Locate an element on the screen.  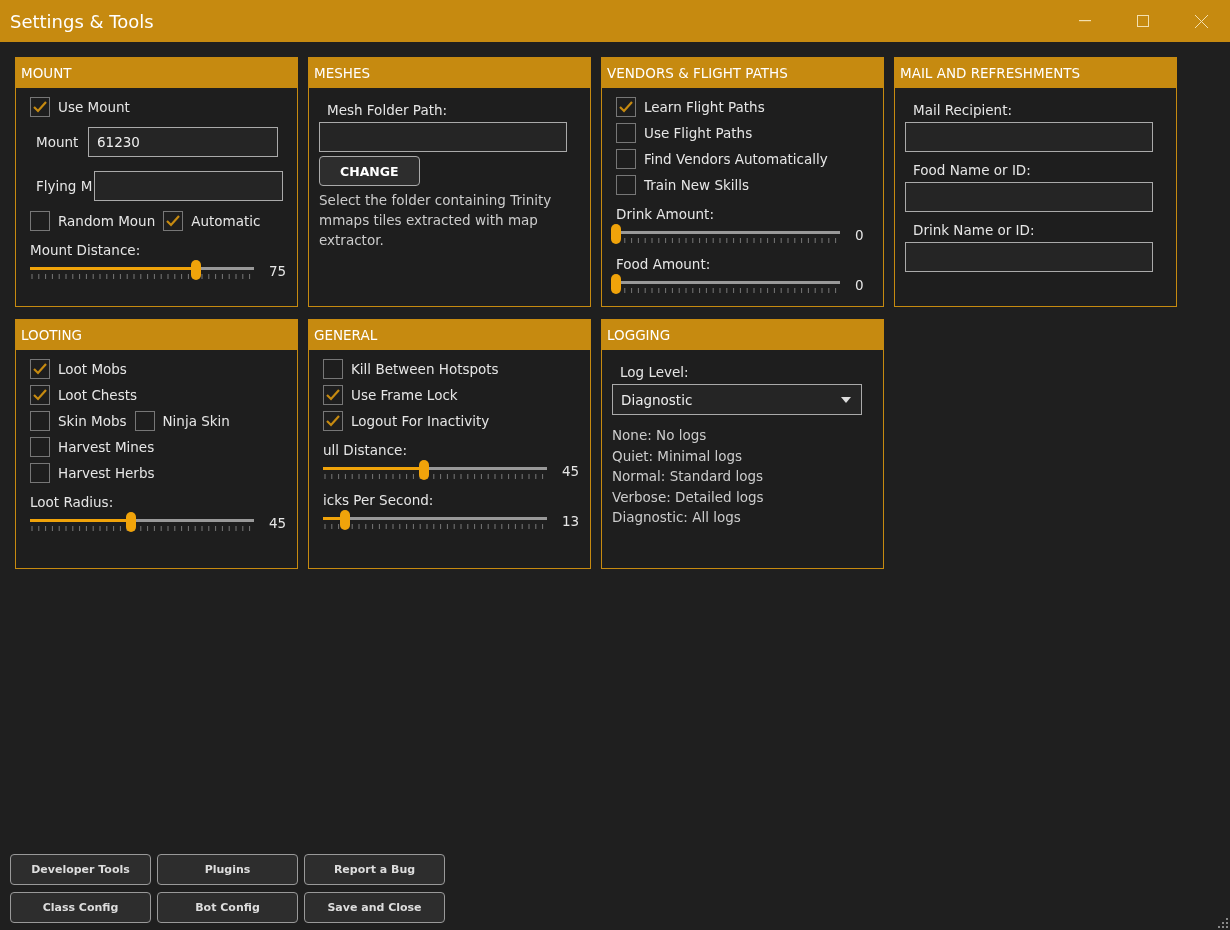
field-label: Flying M is located at coordinates (65, 186).